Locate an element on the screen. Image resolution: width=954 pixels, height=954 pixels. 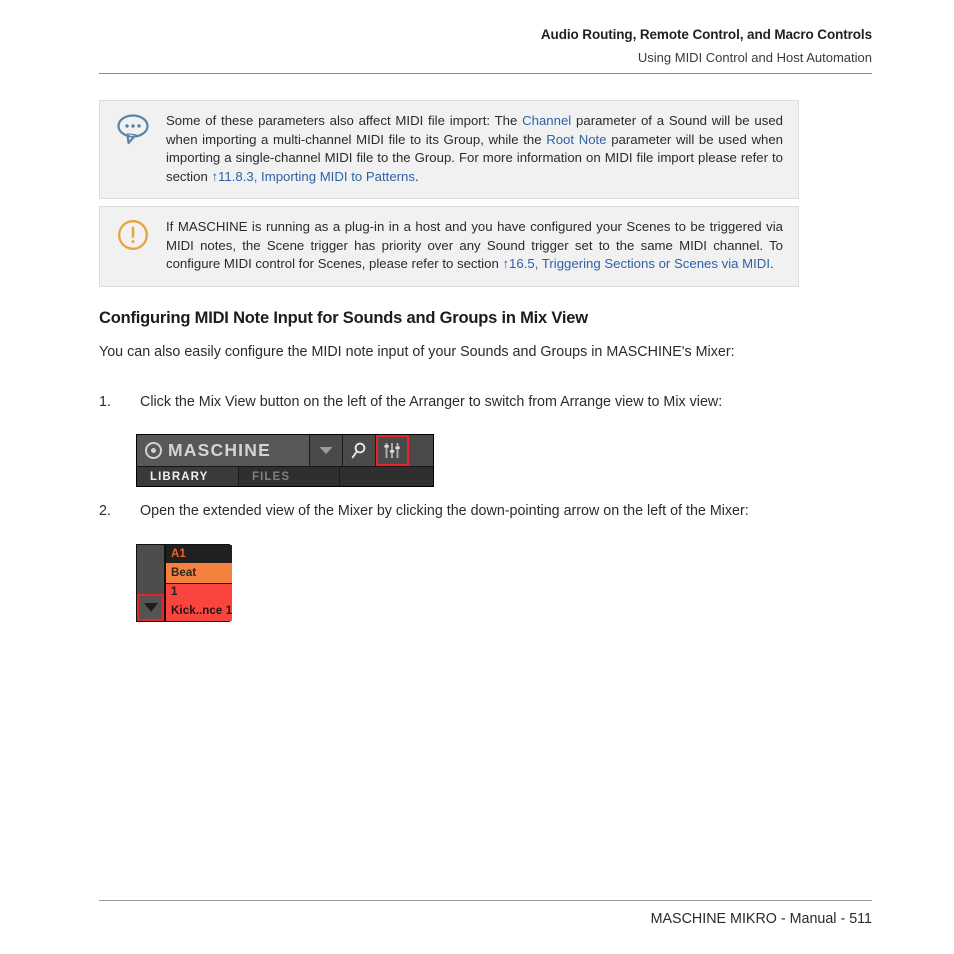
mixer-extend-column is located at coordinates (151, 583).